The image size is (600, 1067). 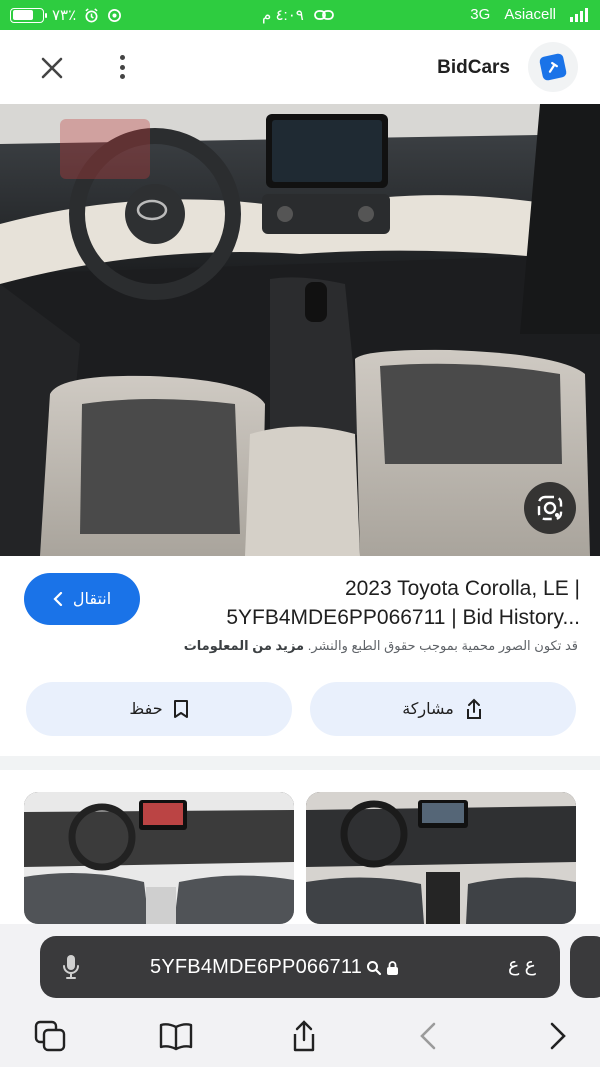 I want to click on tabs-icon, so click(x=50, y=1036).